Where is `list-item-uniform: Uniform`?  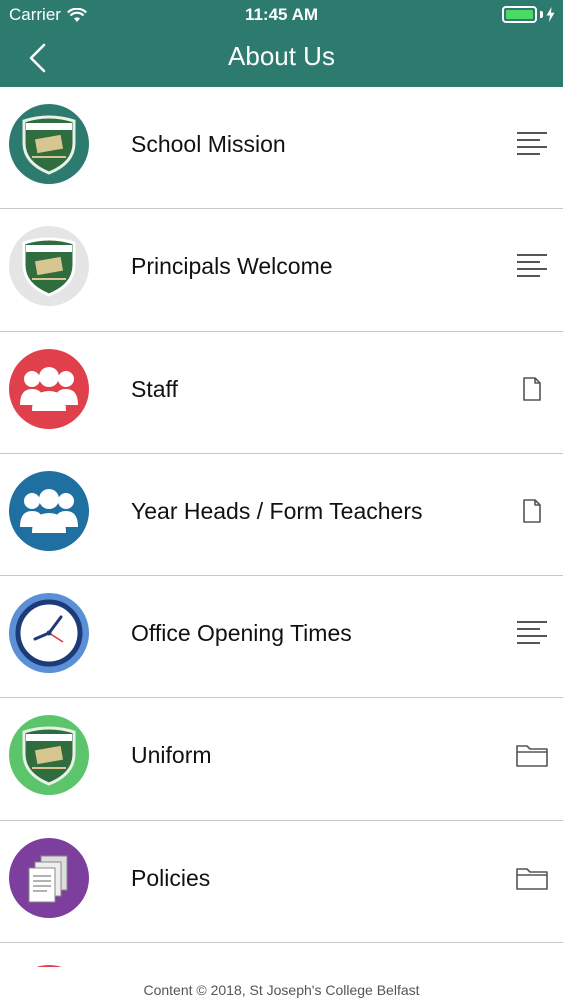 list-item-uniform: Uniform is located at coordinates (281, 759).